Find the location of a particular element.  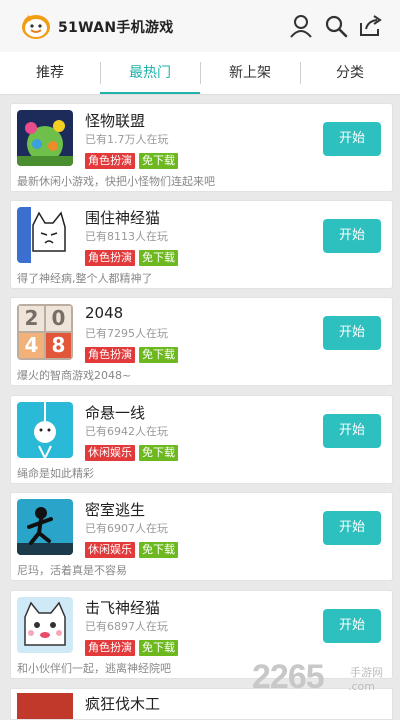

game-title: 命悬一线 is located at coordinates (115, 413).